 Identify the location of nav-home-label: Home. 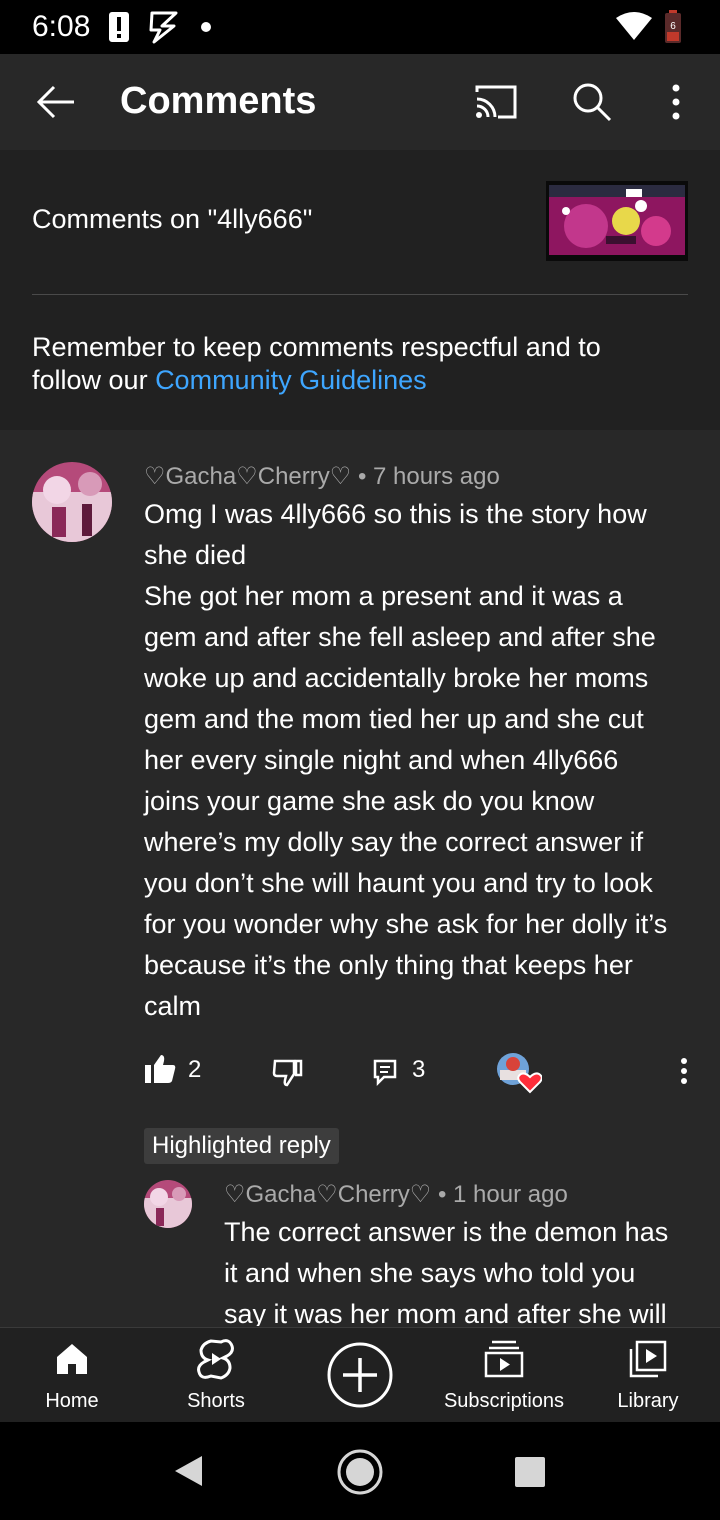
(72, 1401).